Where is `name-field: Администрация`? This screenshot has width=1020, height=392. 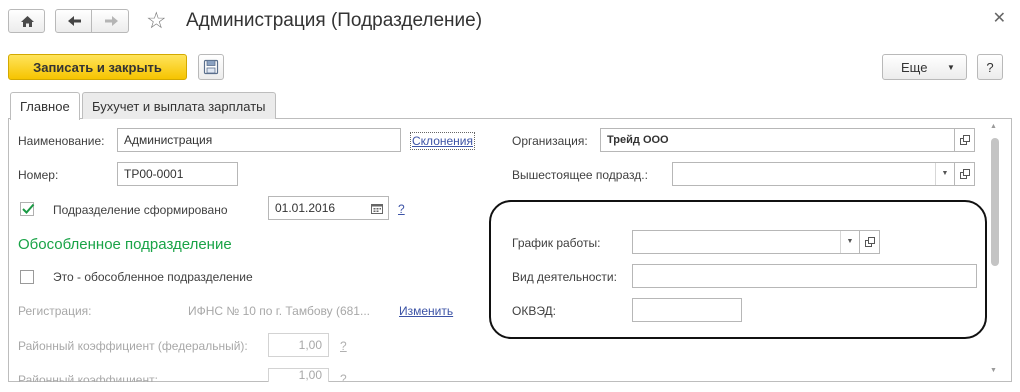 name-field: Администрация is located at coordinates (259, 140).